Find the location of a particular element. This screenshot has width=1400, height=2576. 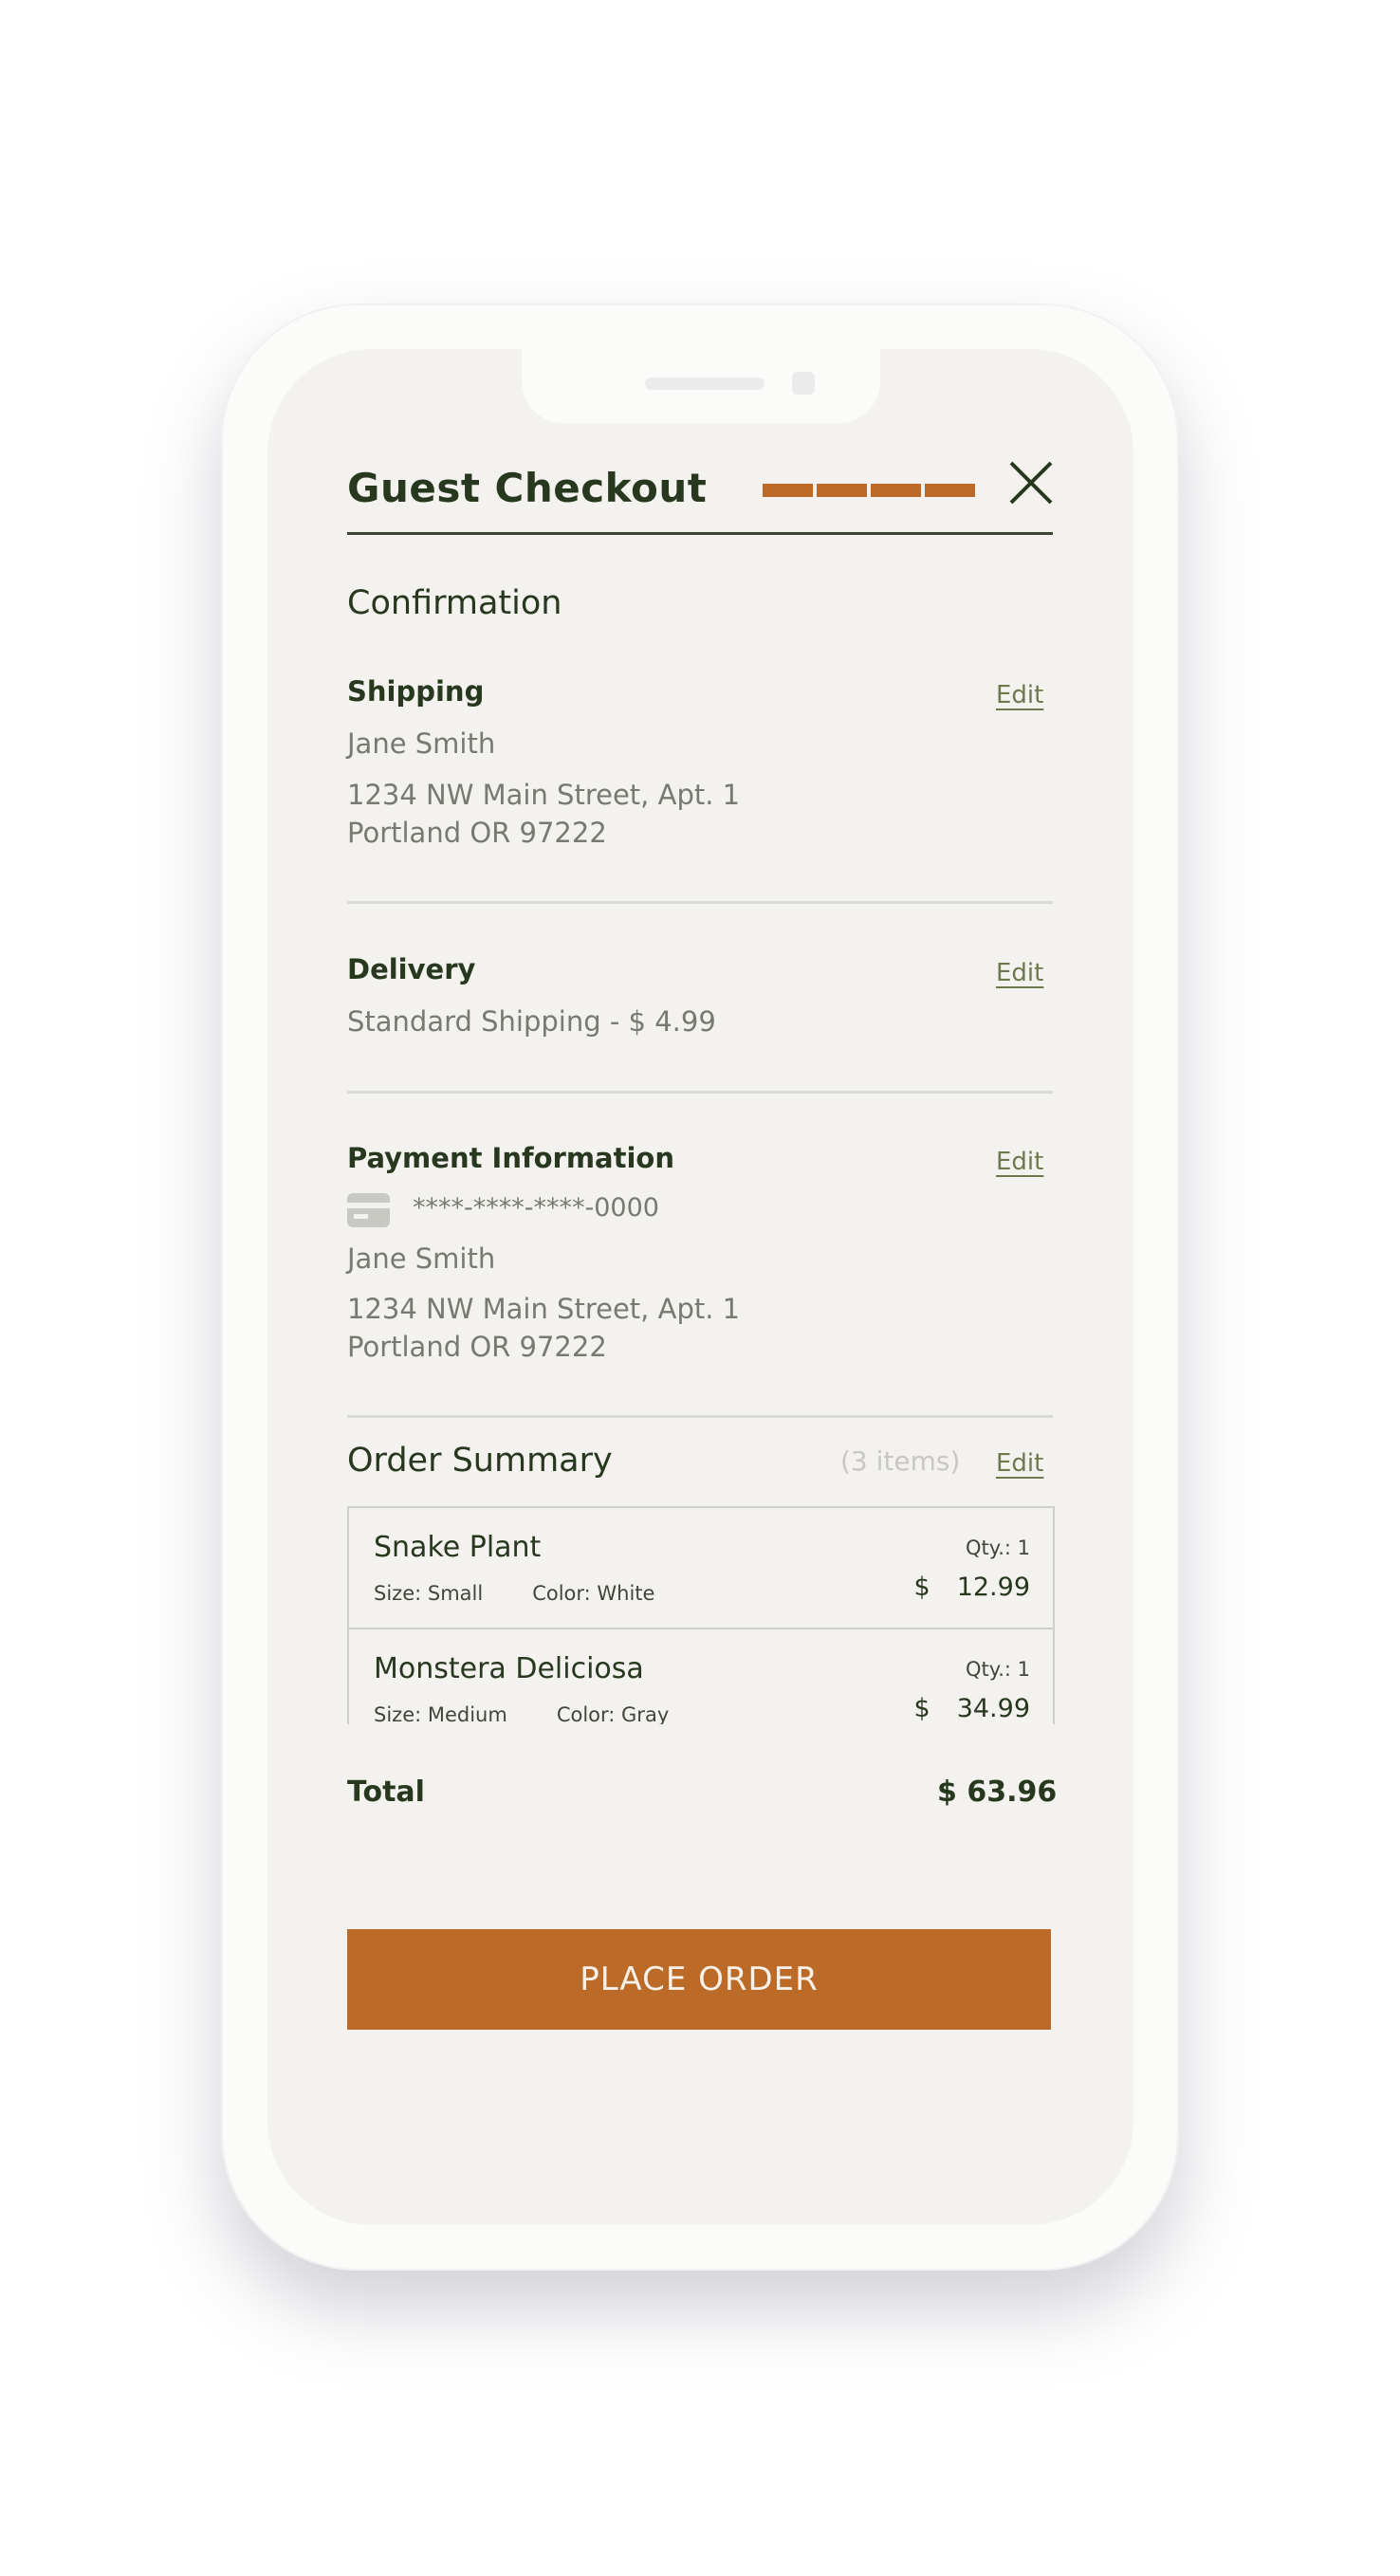

phone-speaker is located at coordinates (705, 383).